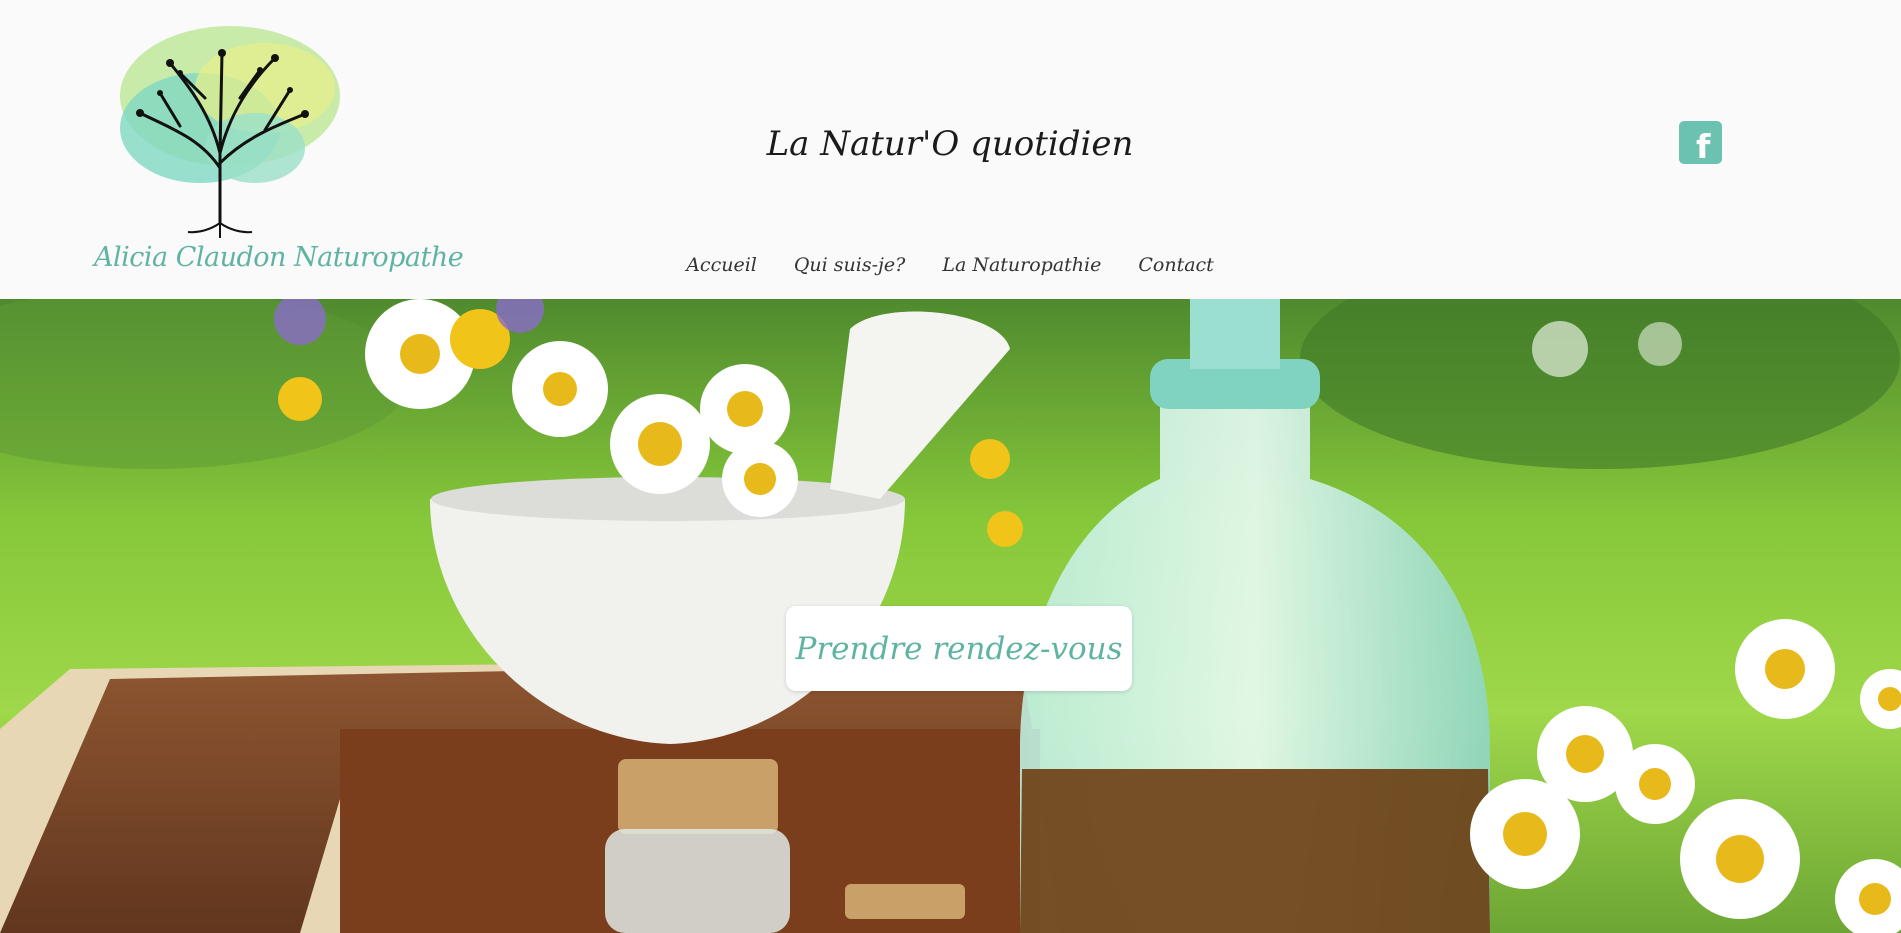  Describe the element at coordinates (959, 648) in the screenshot. I see `book-appointment-button: Prendre rendez-vous` at that location.